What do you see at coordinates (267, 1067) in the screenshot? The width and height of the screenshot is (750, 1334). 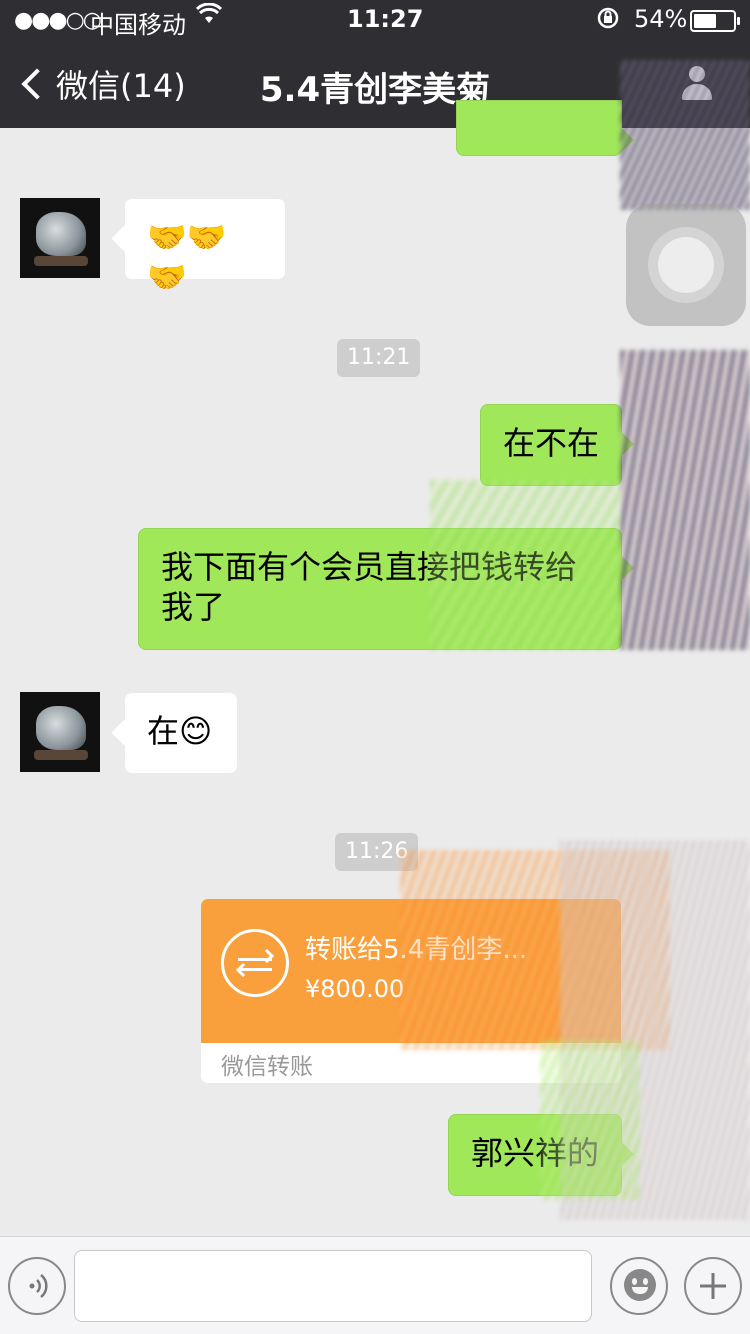 I see `transfer-footer: 微信转账` at bounding box center [267, 1067].